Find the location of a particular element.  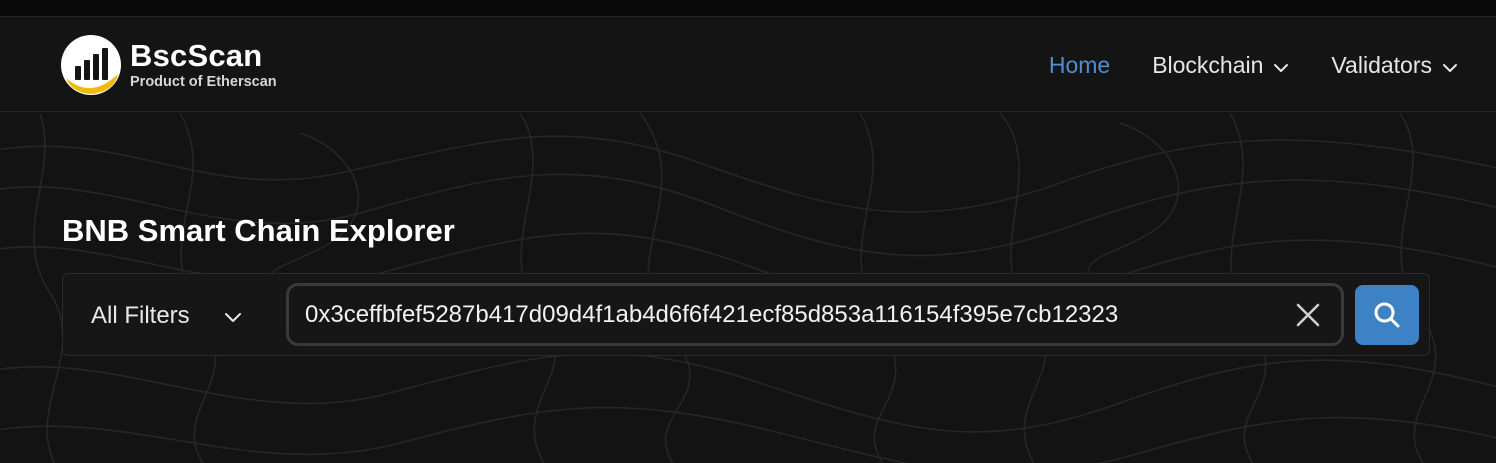

close-icon is located at coordinates (1308, 315).